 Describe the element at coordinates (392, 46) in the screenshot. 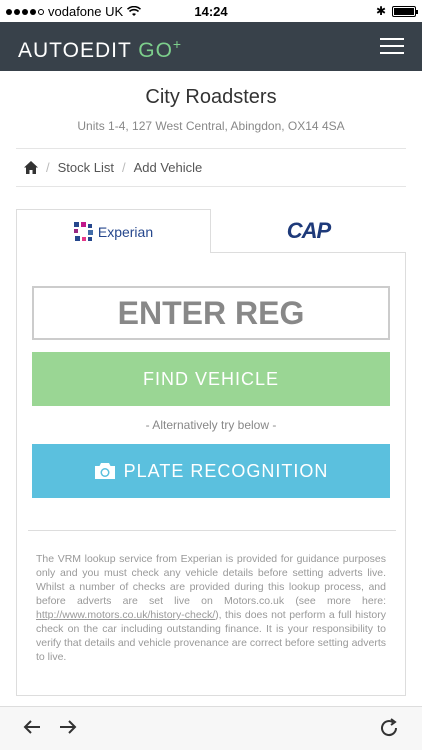

I see `menu-icon` at that location.